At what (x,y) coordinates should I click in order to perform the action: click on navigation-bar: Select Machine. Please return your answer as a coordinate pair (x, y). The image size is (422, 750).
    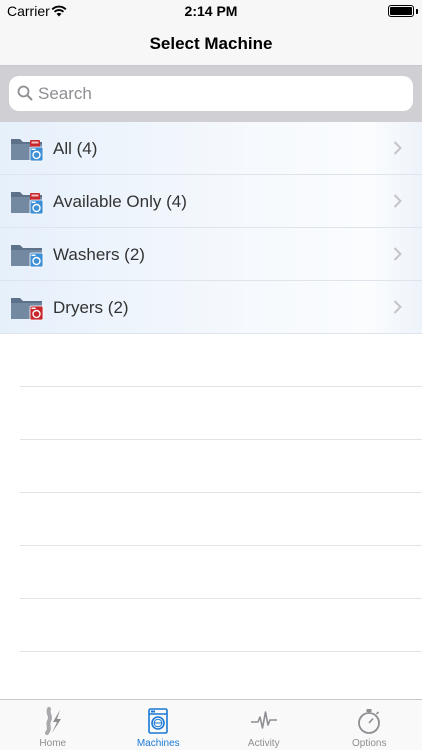
    Looking at the image, I should click on (211, 44).